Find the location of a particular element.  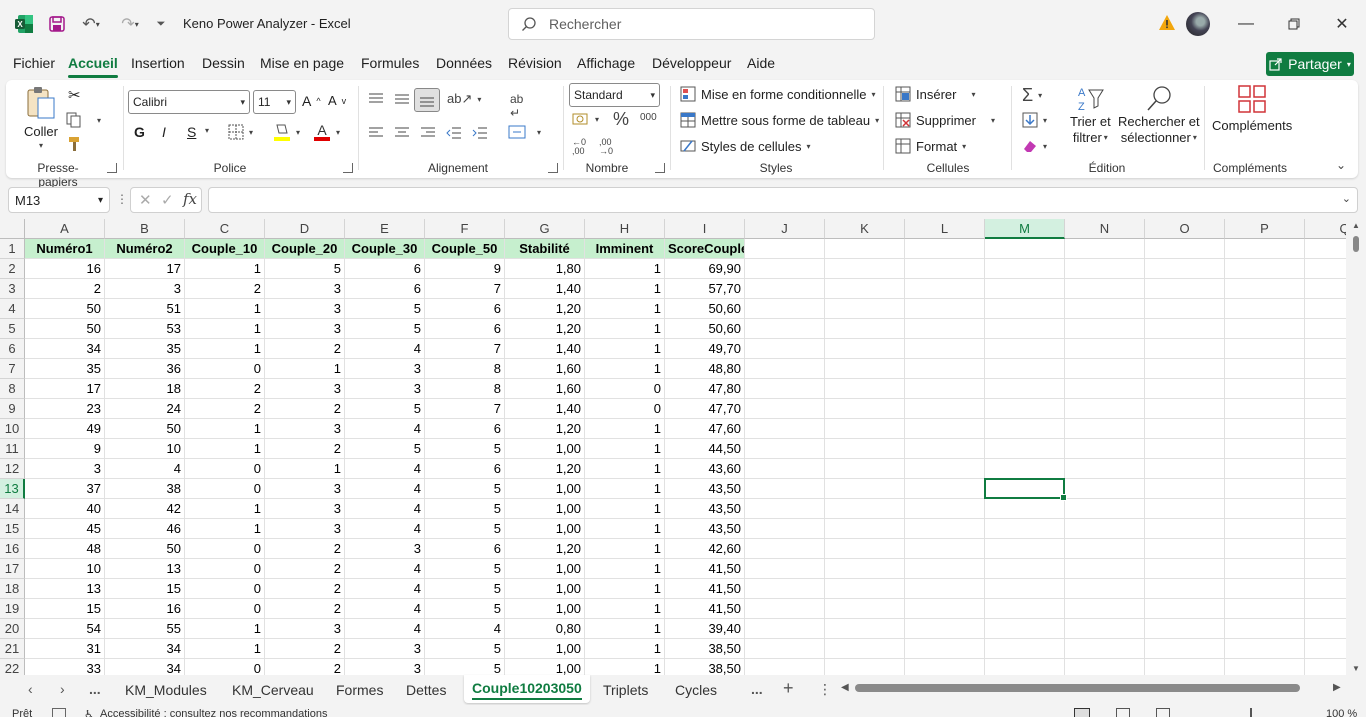

table-cell: 34 is located at coordinates (145, 667).